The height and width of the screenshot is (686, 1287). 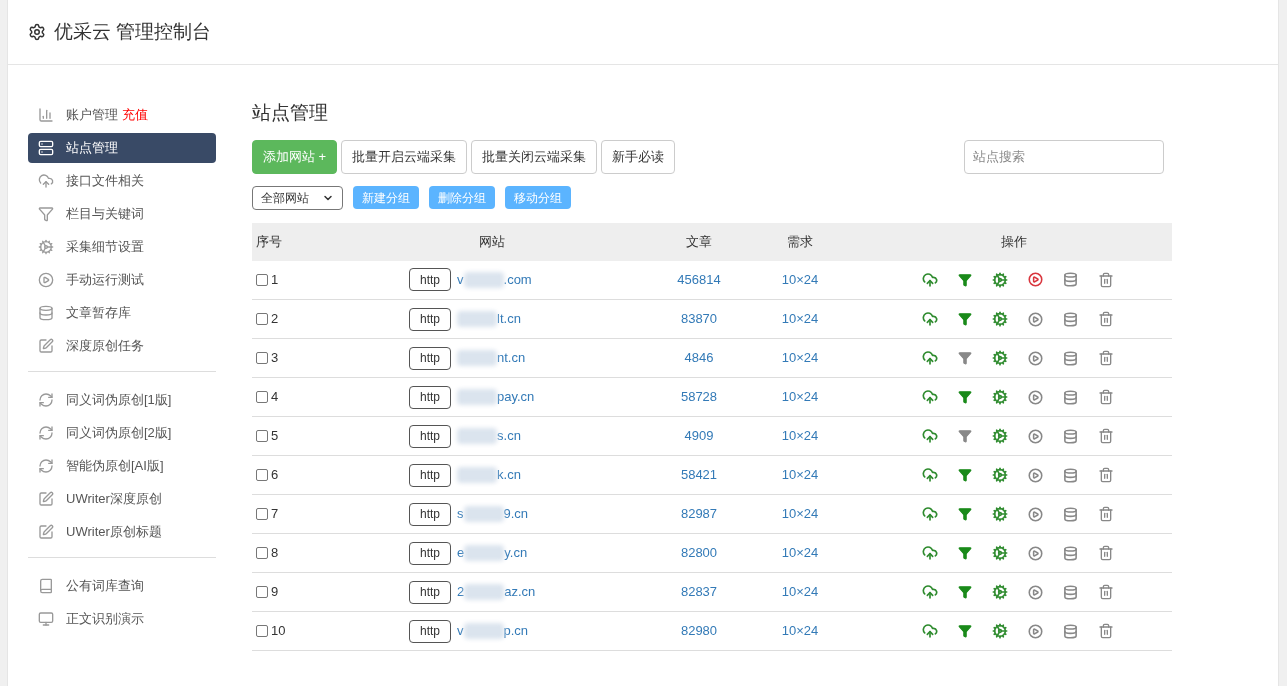 What do you see at coordinates (122, 280) in the screenshot?
I see `sidebar-item: 手动运行测试` at bounding box center [122, 280].